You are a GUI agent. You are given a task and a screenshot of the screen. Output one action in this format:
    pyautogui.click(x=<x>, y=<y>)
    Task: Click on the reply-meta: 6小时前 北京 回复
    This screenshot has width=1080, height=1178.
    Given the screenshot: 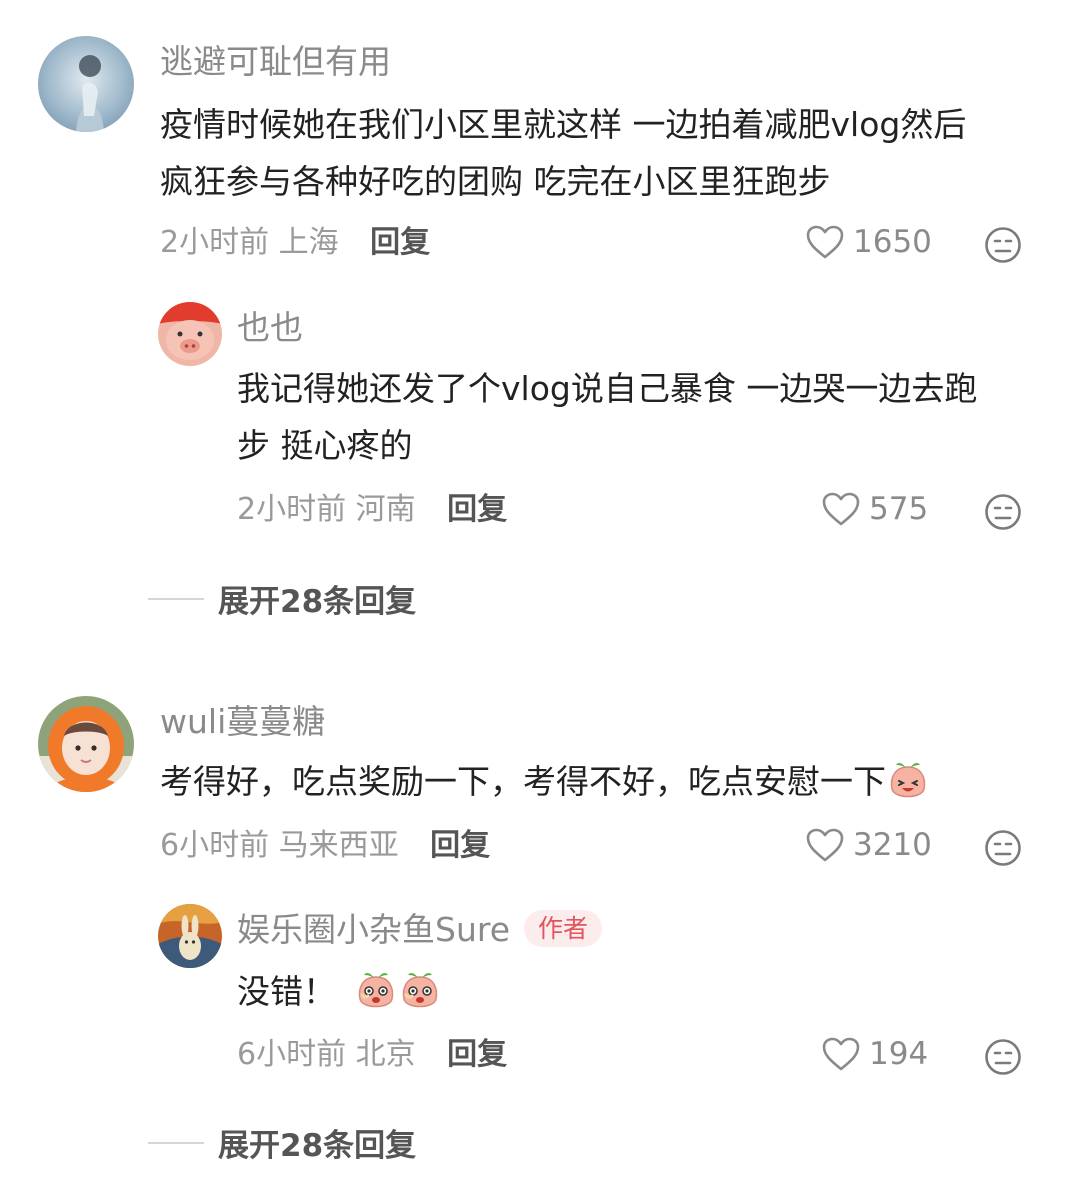 What is the action you would take?
    pyautogui.click(x=372, y=1055)
    